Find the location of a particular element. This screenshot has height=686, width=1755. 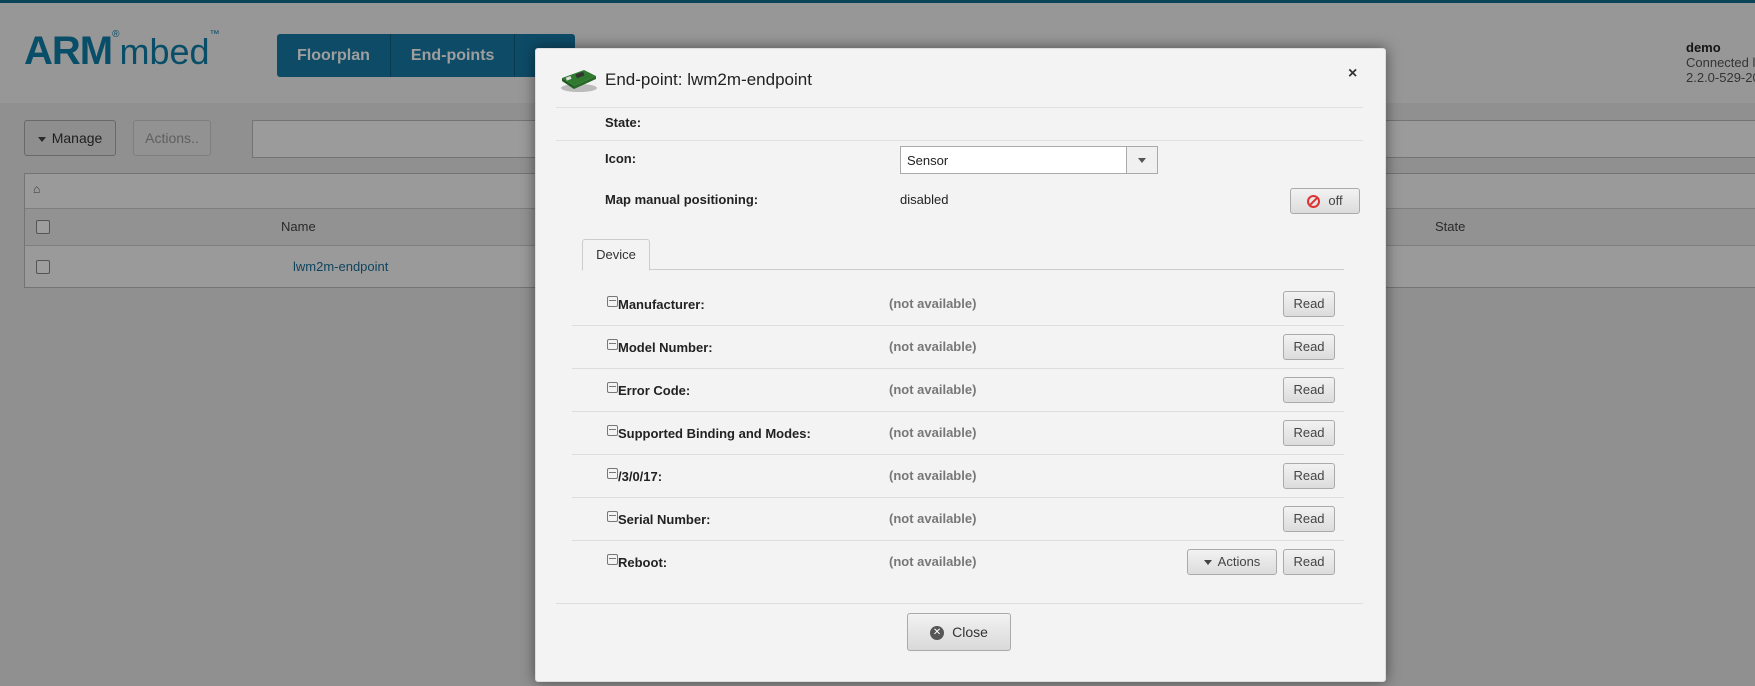

map-positioning-toggle: off is located at coordinates (1325, 201).